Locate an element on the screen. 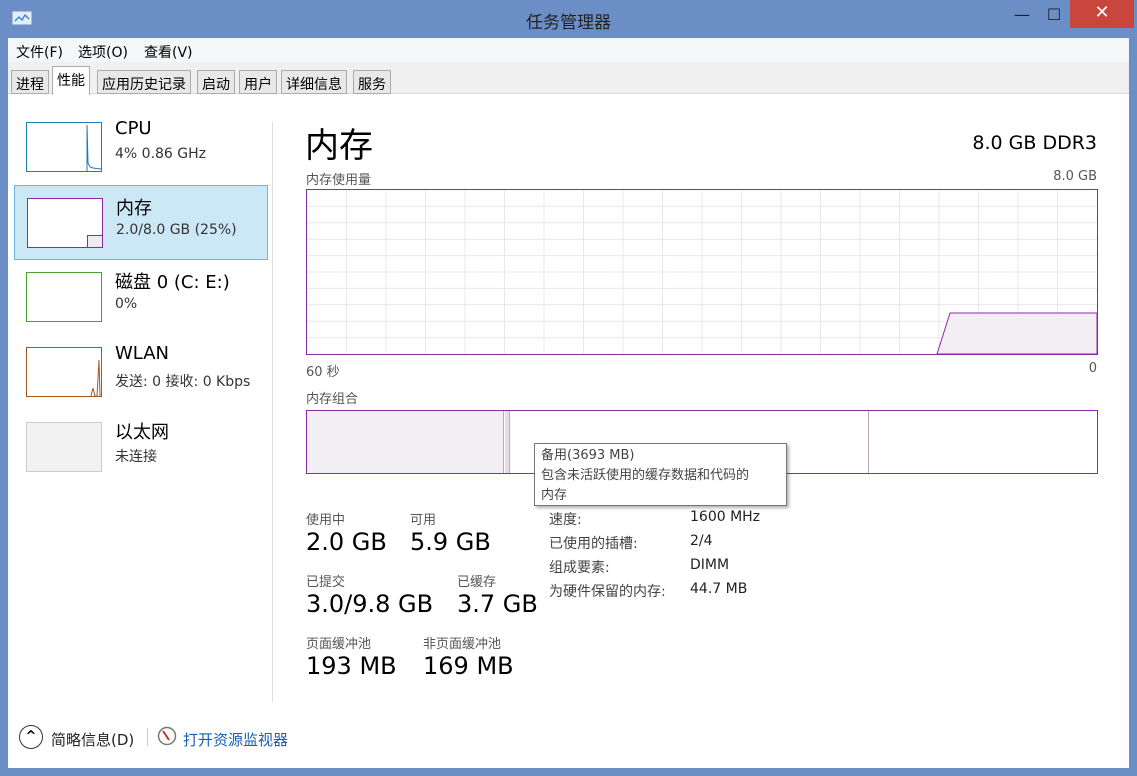 The image size is (1137, 776). stat-nonpaged-pool: 169 MB is located at coordinates (468, 666).